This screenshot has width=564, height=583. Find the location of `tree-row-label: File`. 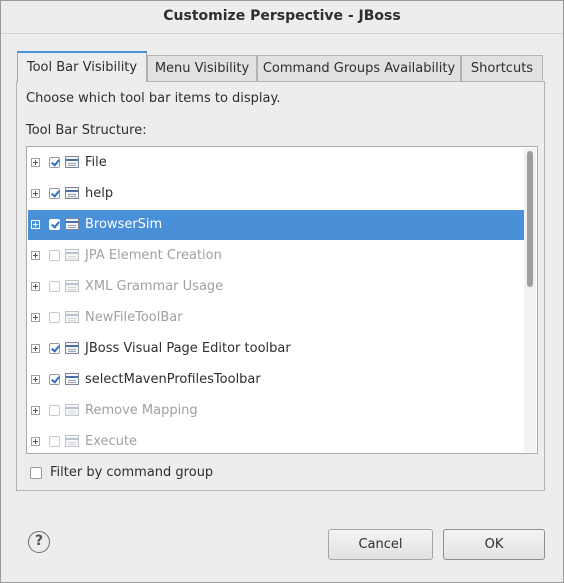

tree-row-label: File is located at coordinates (96, 162).